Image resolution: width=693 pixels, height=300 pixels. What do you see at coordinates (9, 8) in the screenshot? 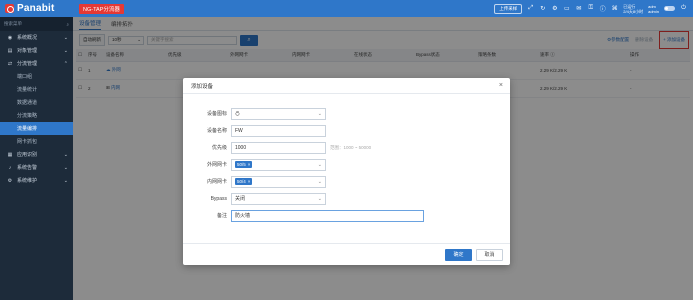
I see `logo-icon` at bounding box center [9, 8].